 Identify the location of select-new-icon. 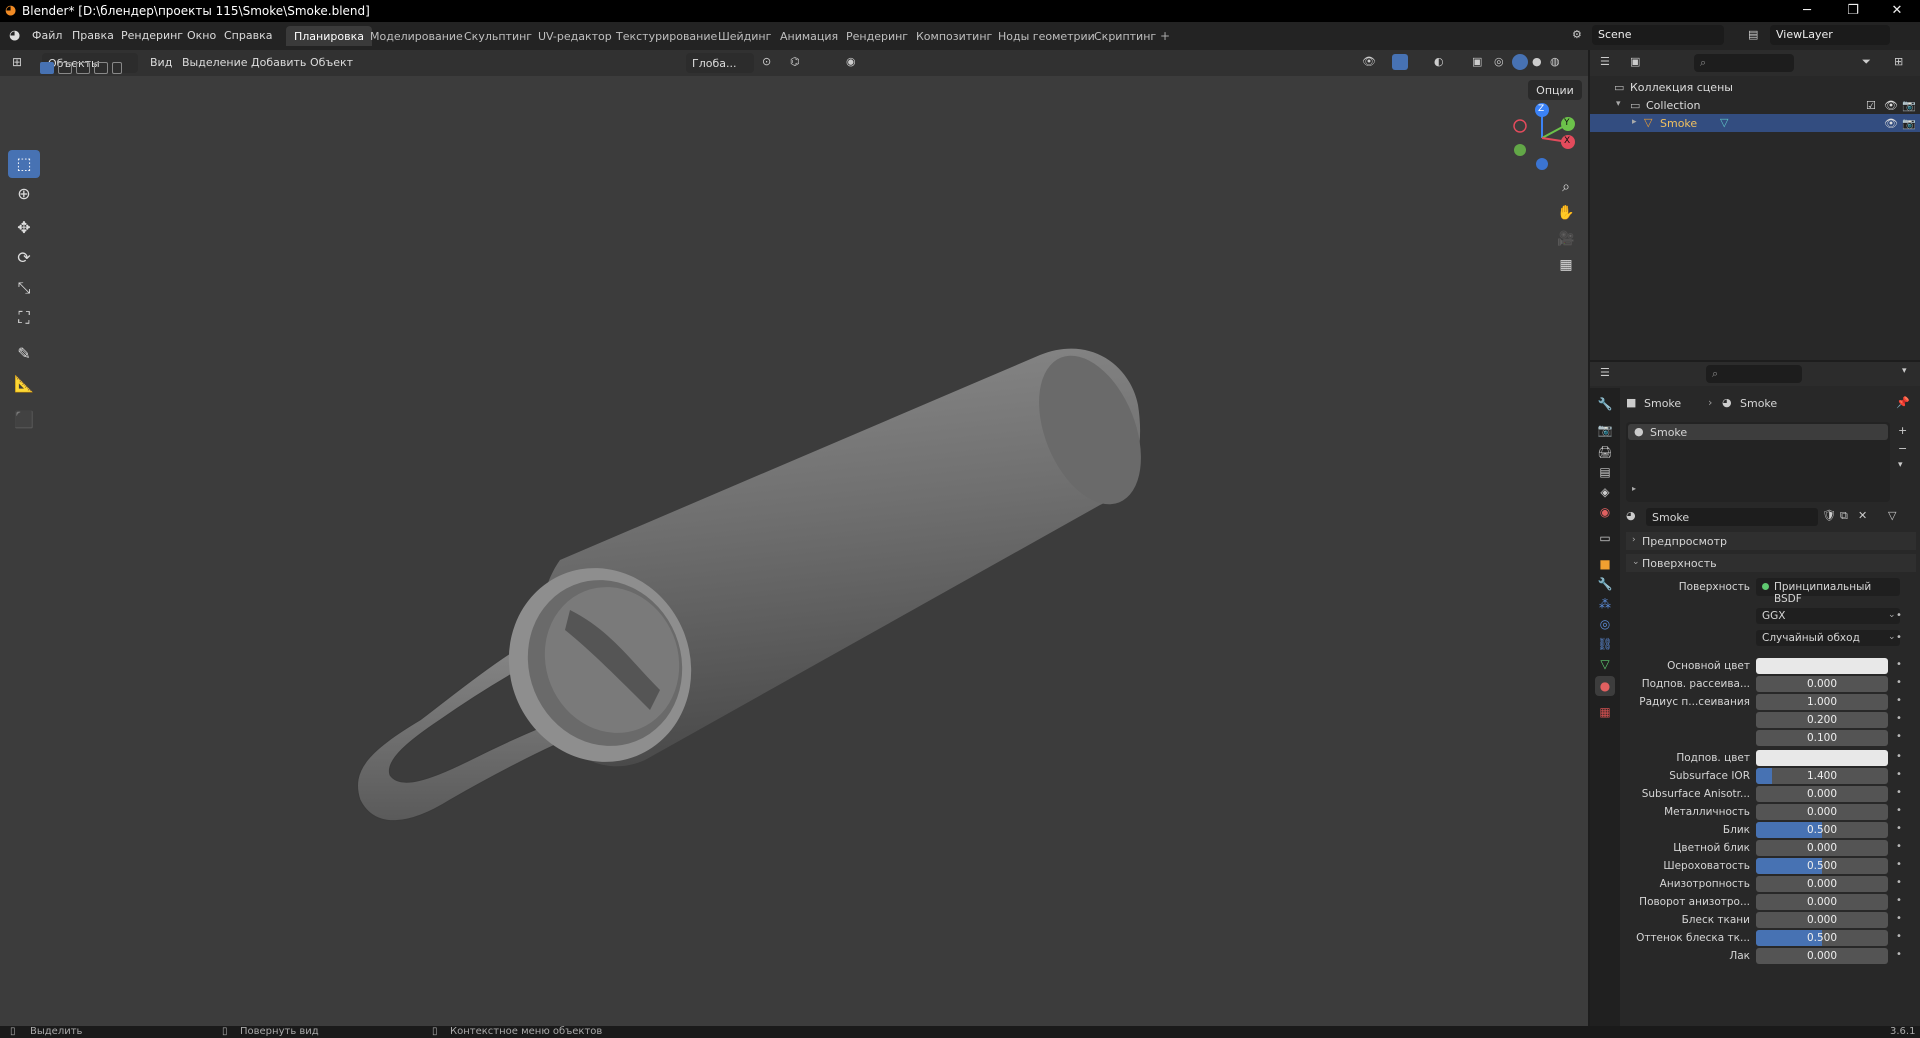
(47, 68).